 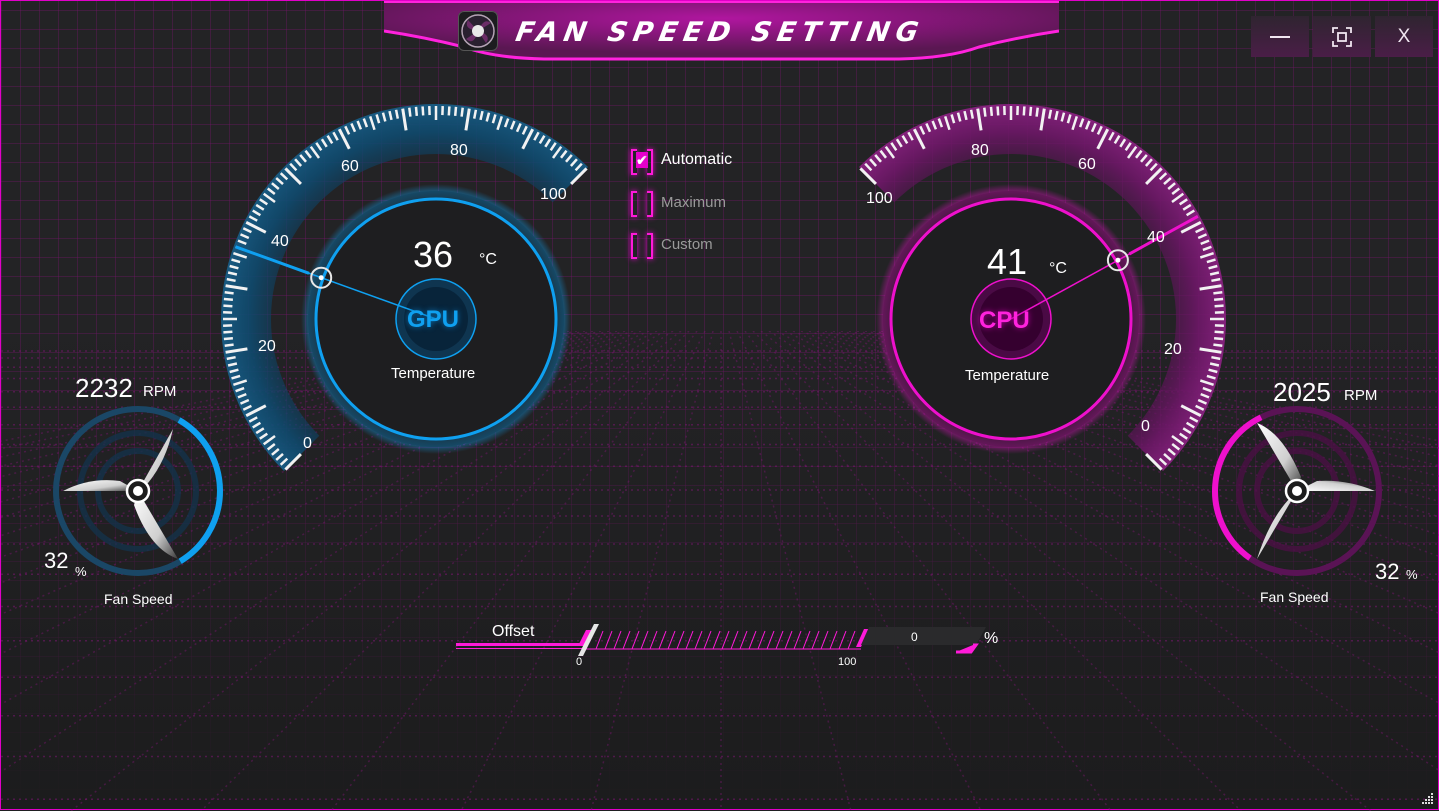 What do you see at coordinates (879, 199) in the screenshot?
I see `cpu-scale-label-100: 100` at bounding box center [879, 199].